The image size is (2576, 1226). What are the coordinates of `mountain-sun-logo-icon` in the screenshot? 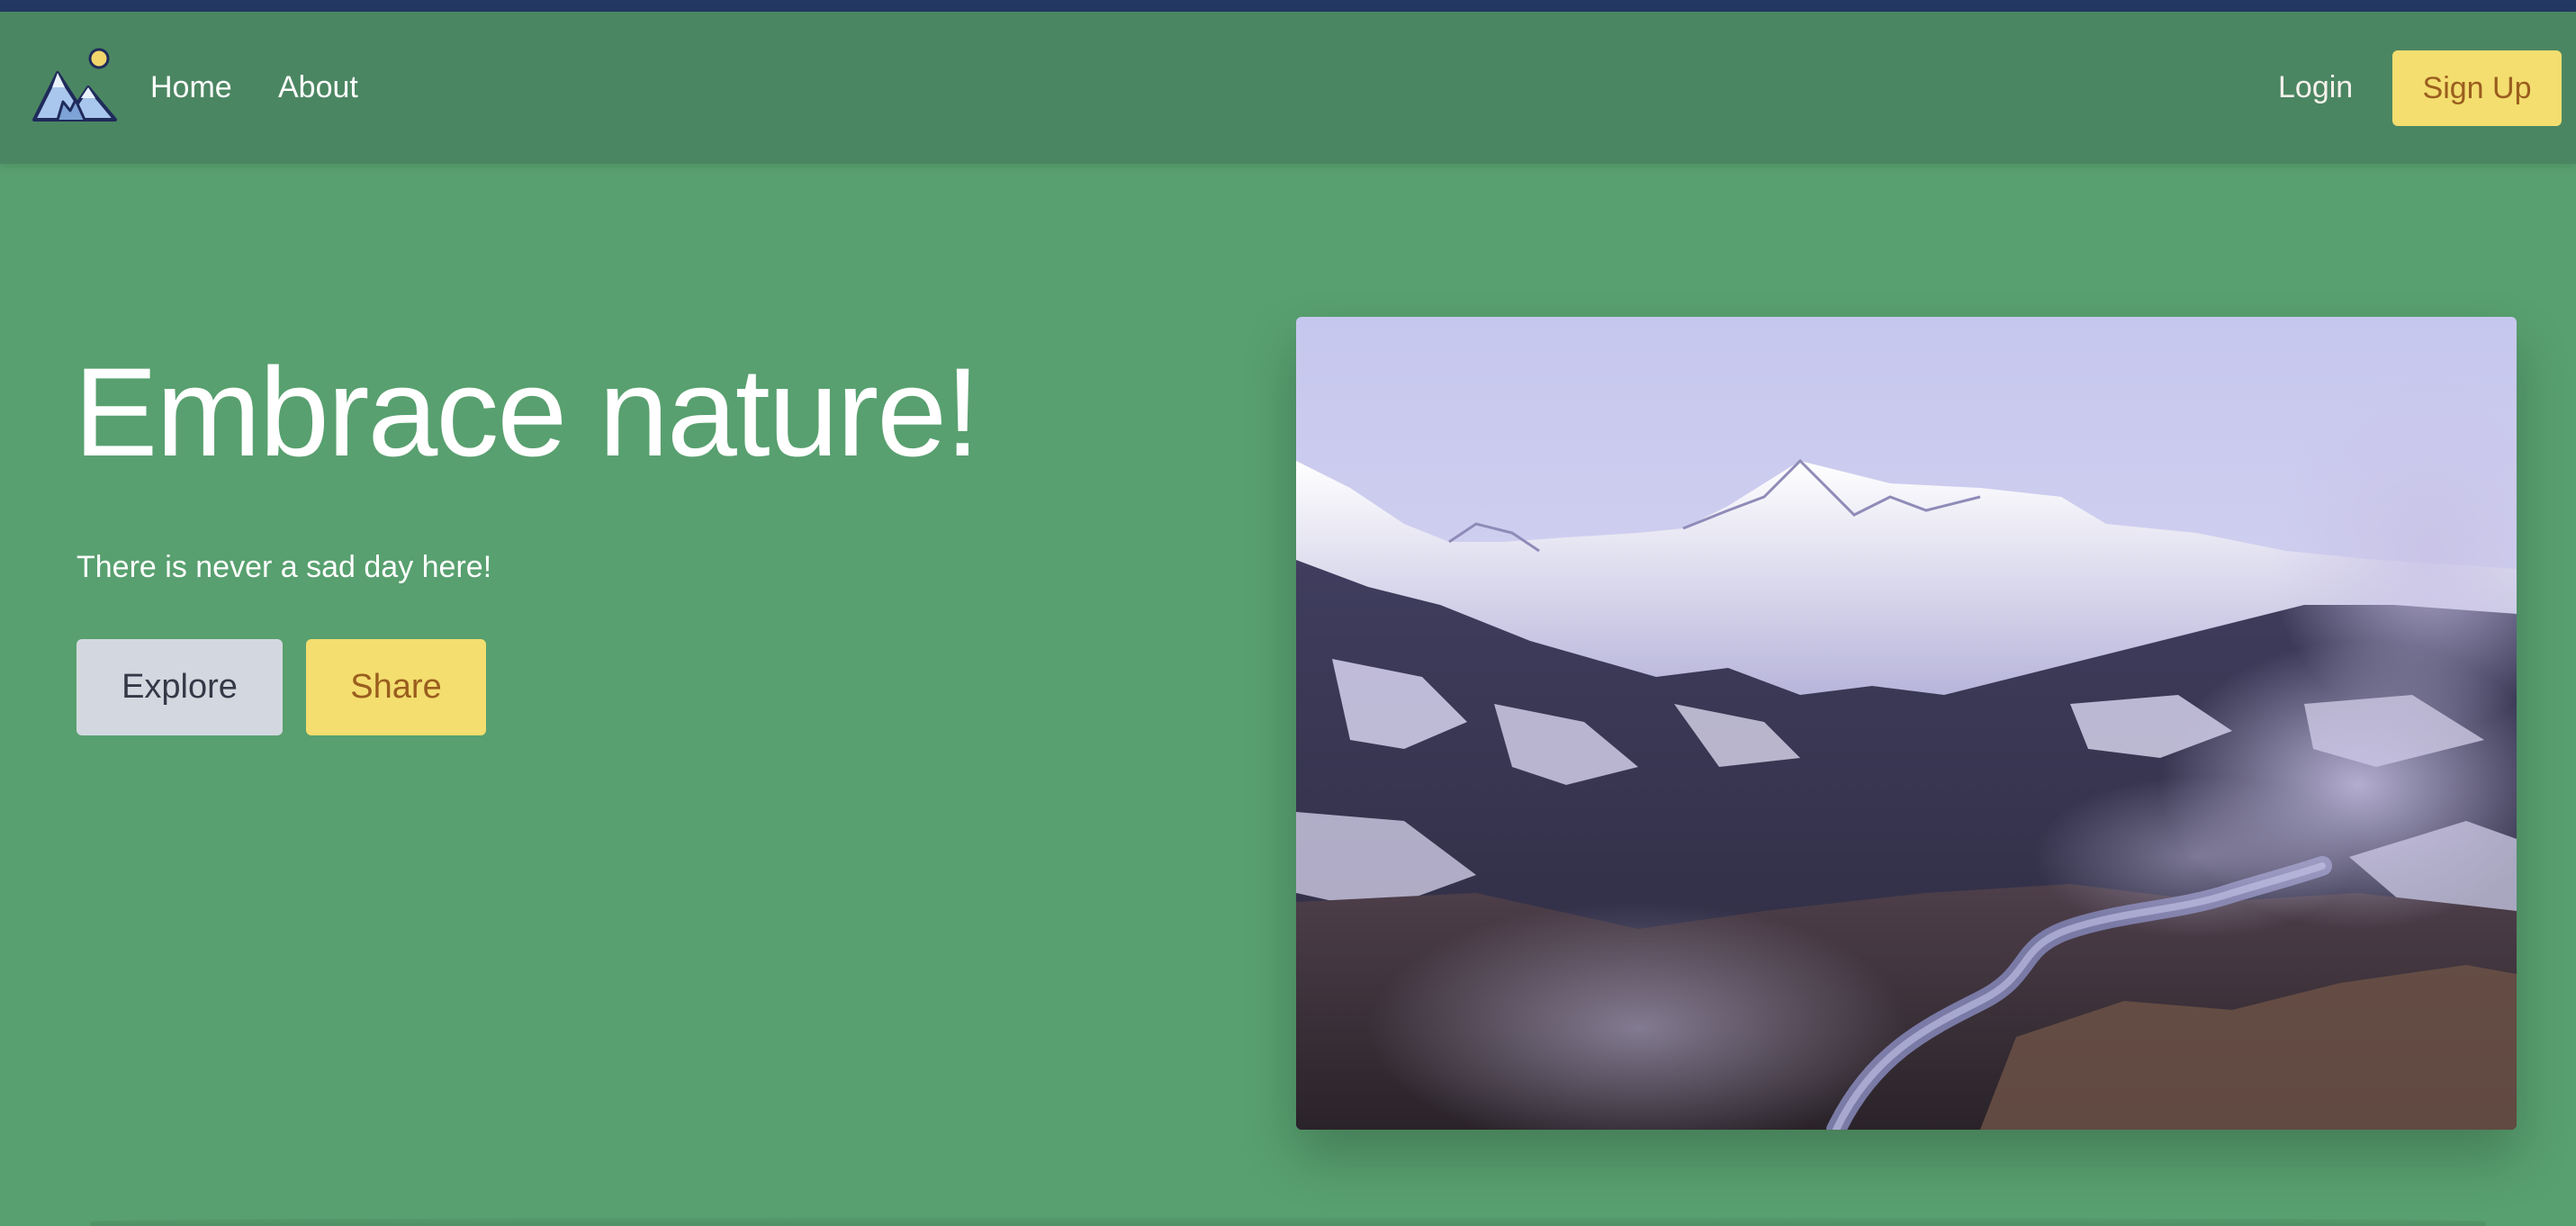 It's located at (76, 86).